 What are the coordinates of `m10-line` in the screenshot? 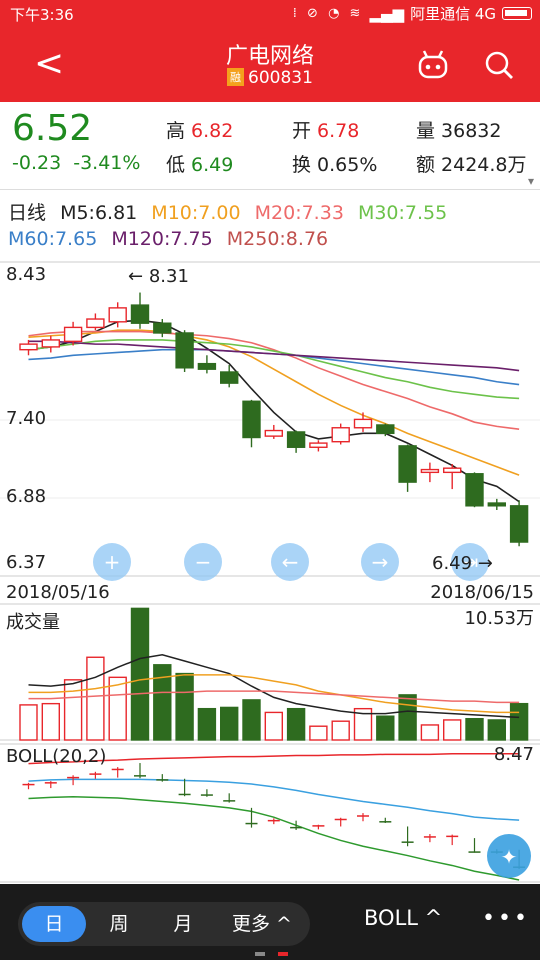 It's located at (274, 402).